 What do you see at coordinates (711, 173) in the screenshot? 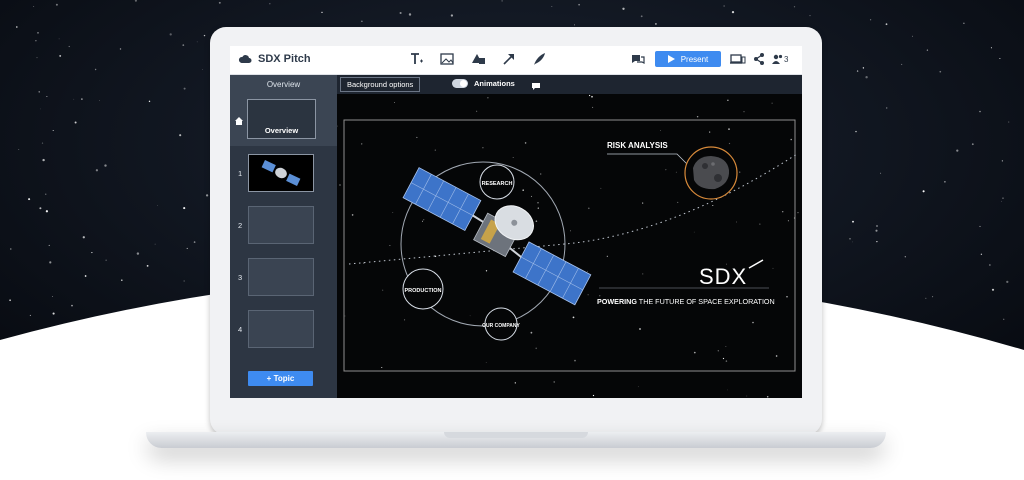
I see `risk-analysis-node` at bounding box center [711, 173].